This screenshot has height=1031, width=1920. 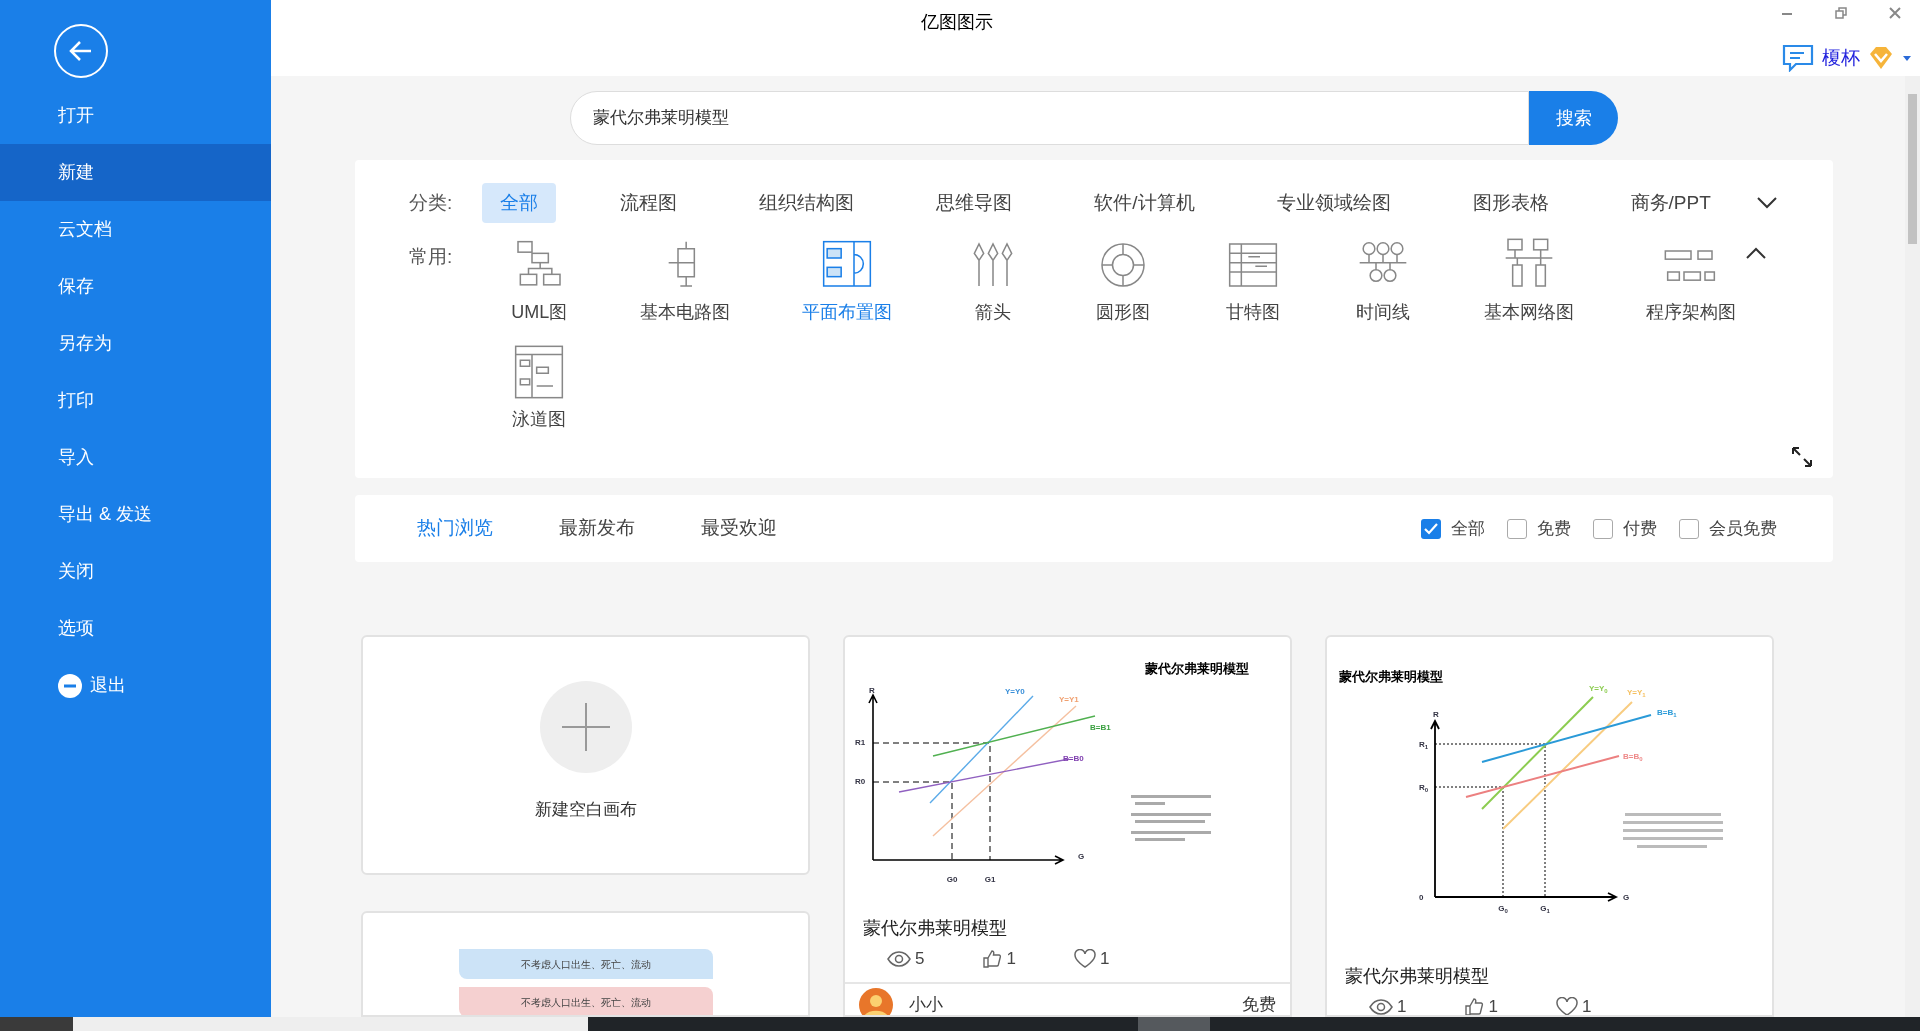 I want to click on diagram-type-item: 泳道图, so click(x=539, y=388).